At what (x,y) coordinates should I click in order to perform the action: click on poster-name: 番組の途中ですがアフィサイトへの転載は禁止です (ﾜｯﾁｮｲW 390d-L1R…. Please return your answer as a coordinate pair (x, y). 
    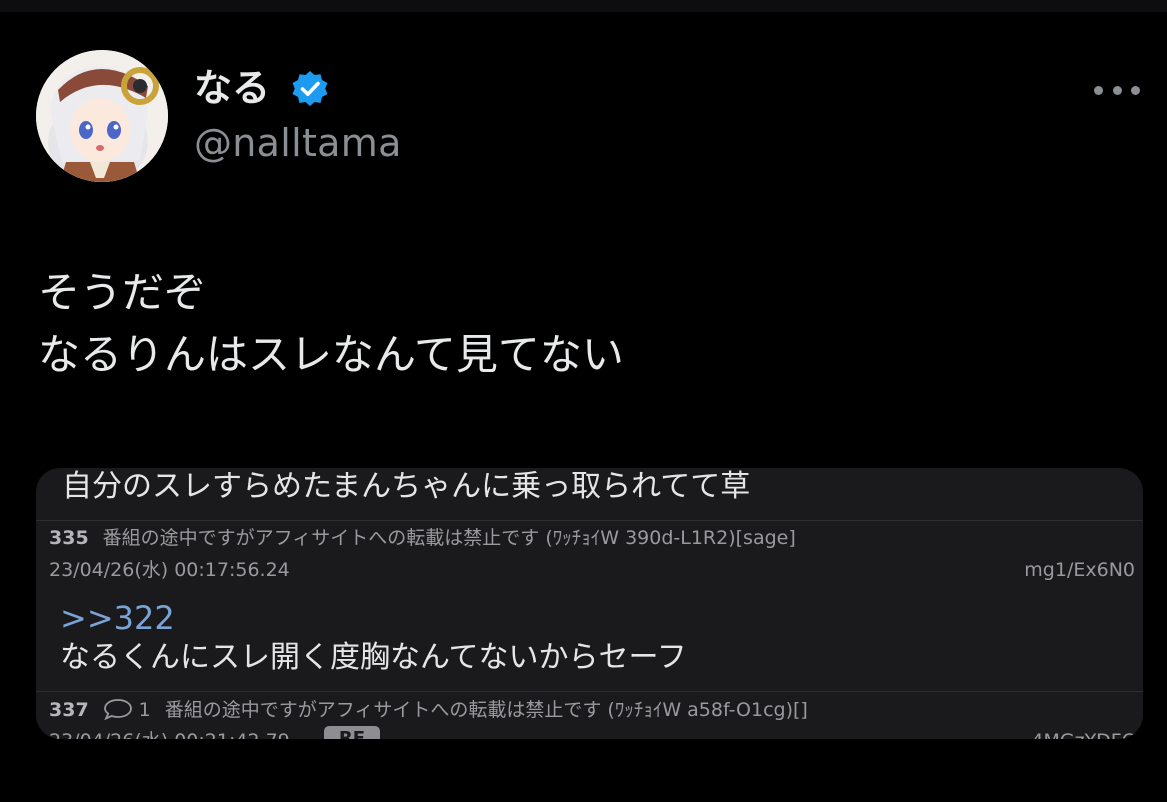
    Looking at the image, I should click on (449, 538).